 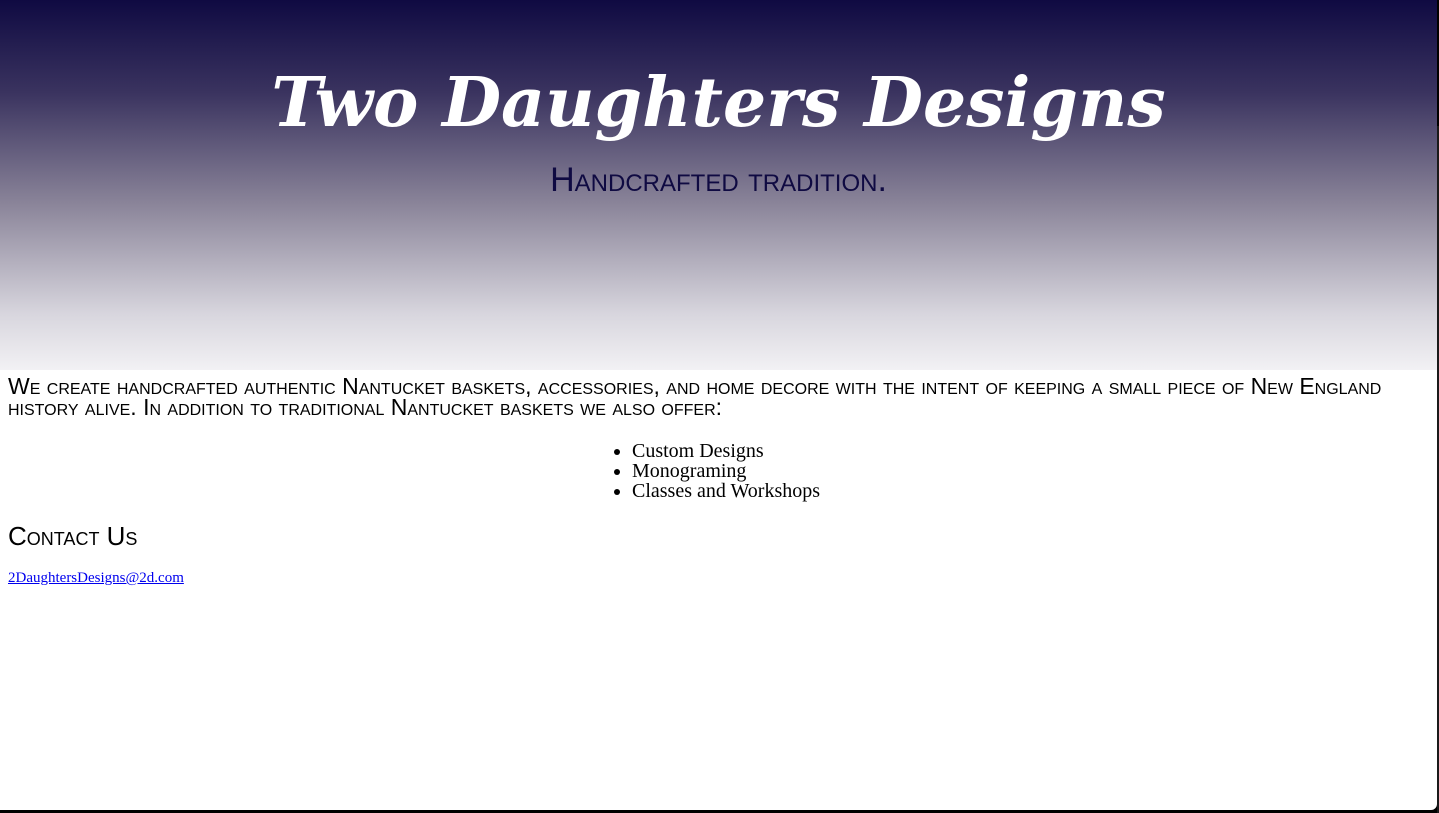 I want to click on contact-email-link: 2DaughtersDesigns@2d.com, so click(x=96, y=578).